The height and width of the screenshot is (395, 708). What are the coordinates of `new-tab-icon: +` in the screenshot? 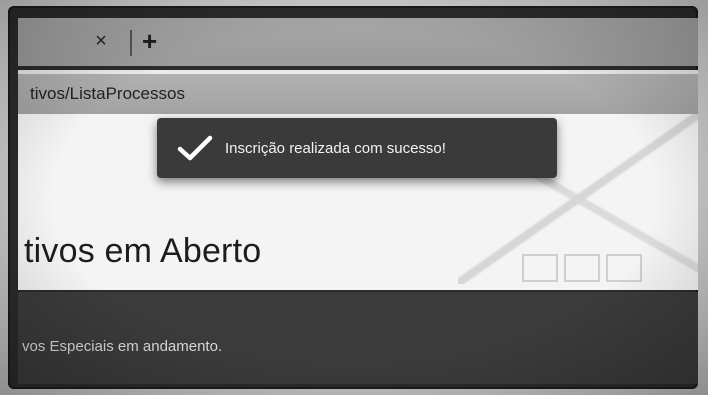 It's located at (149, 41).